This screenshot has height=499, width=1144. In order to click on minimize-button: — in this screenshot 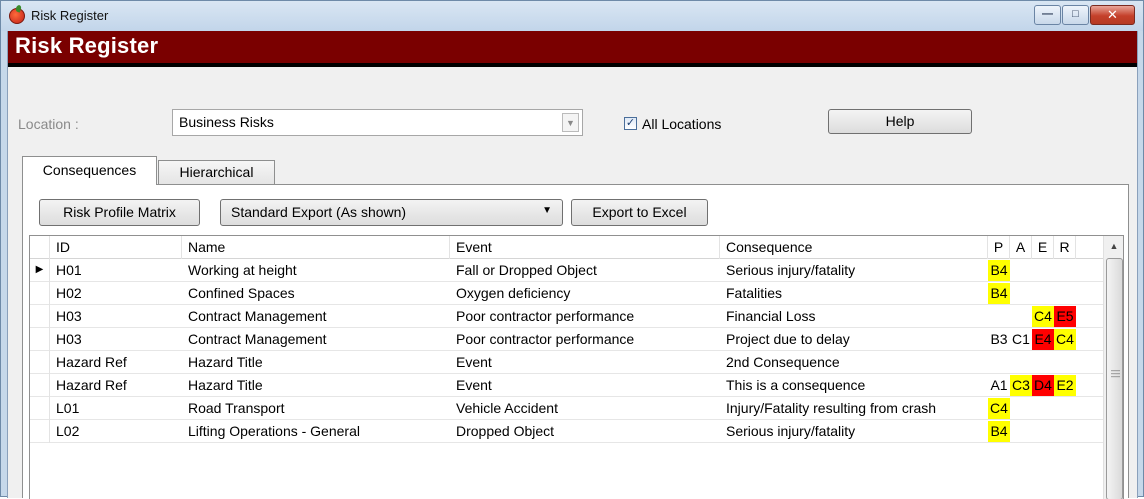, I will do `click(1047, 15)`.